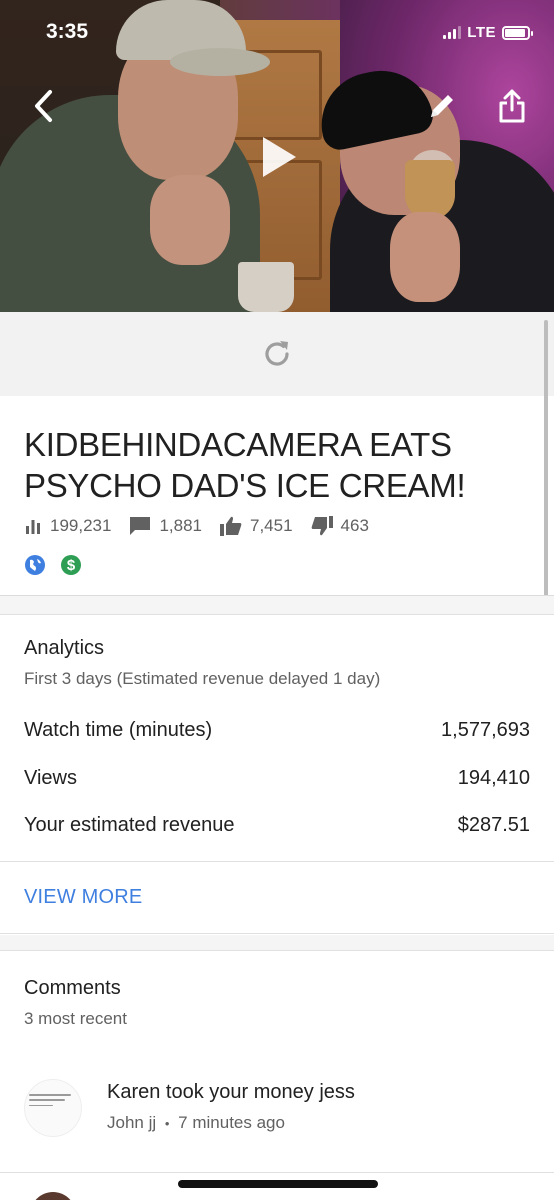  I want to click on bar-chart-icon, so click(33, 527).